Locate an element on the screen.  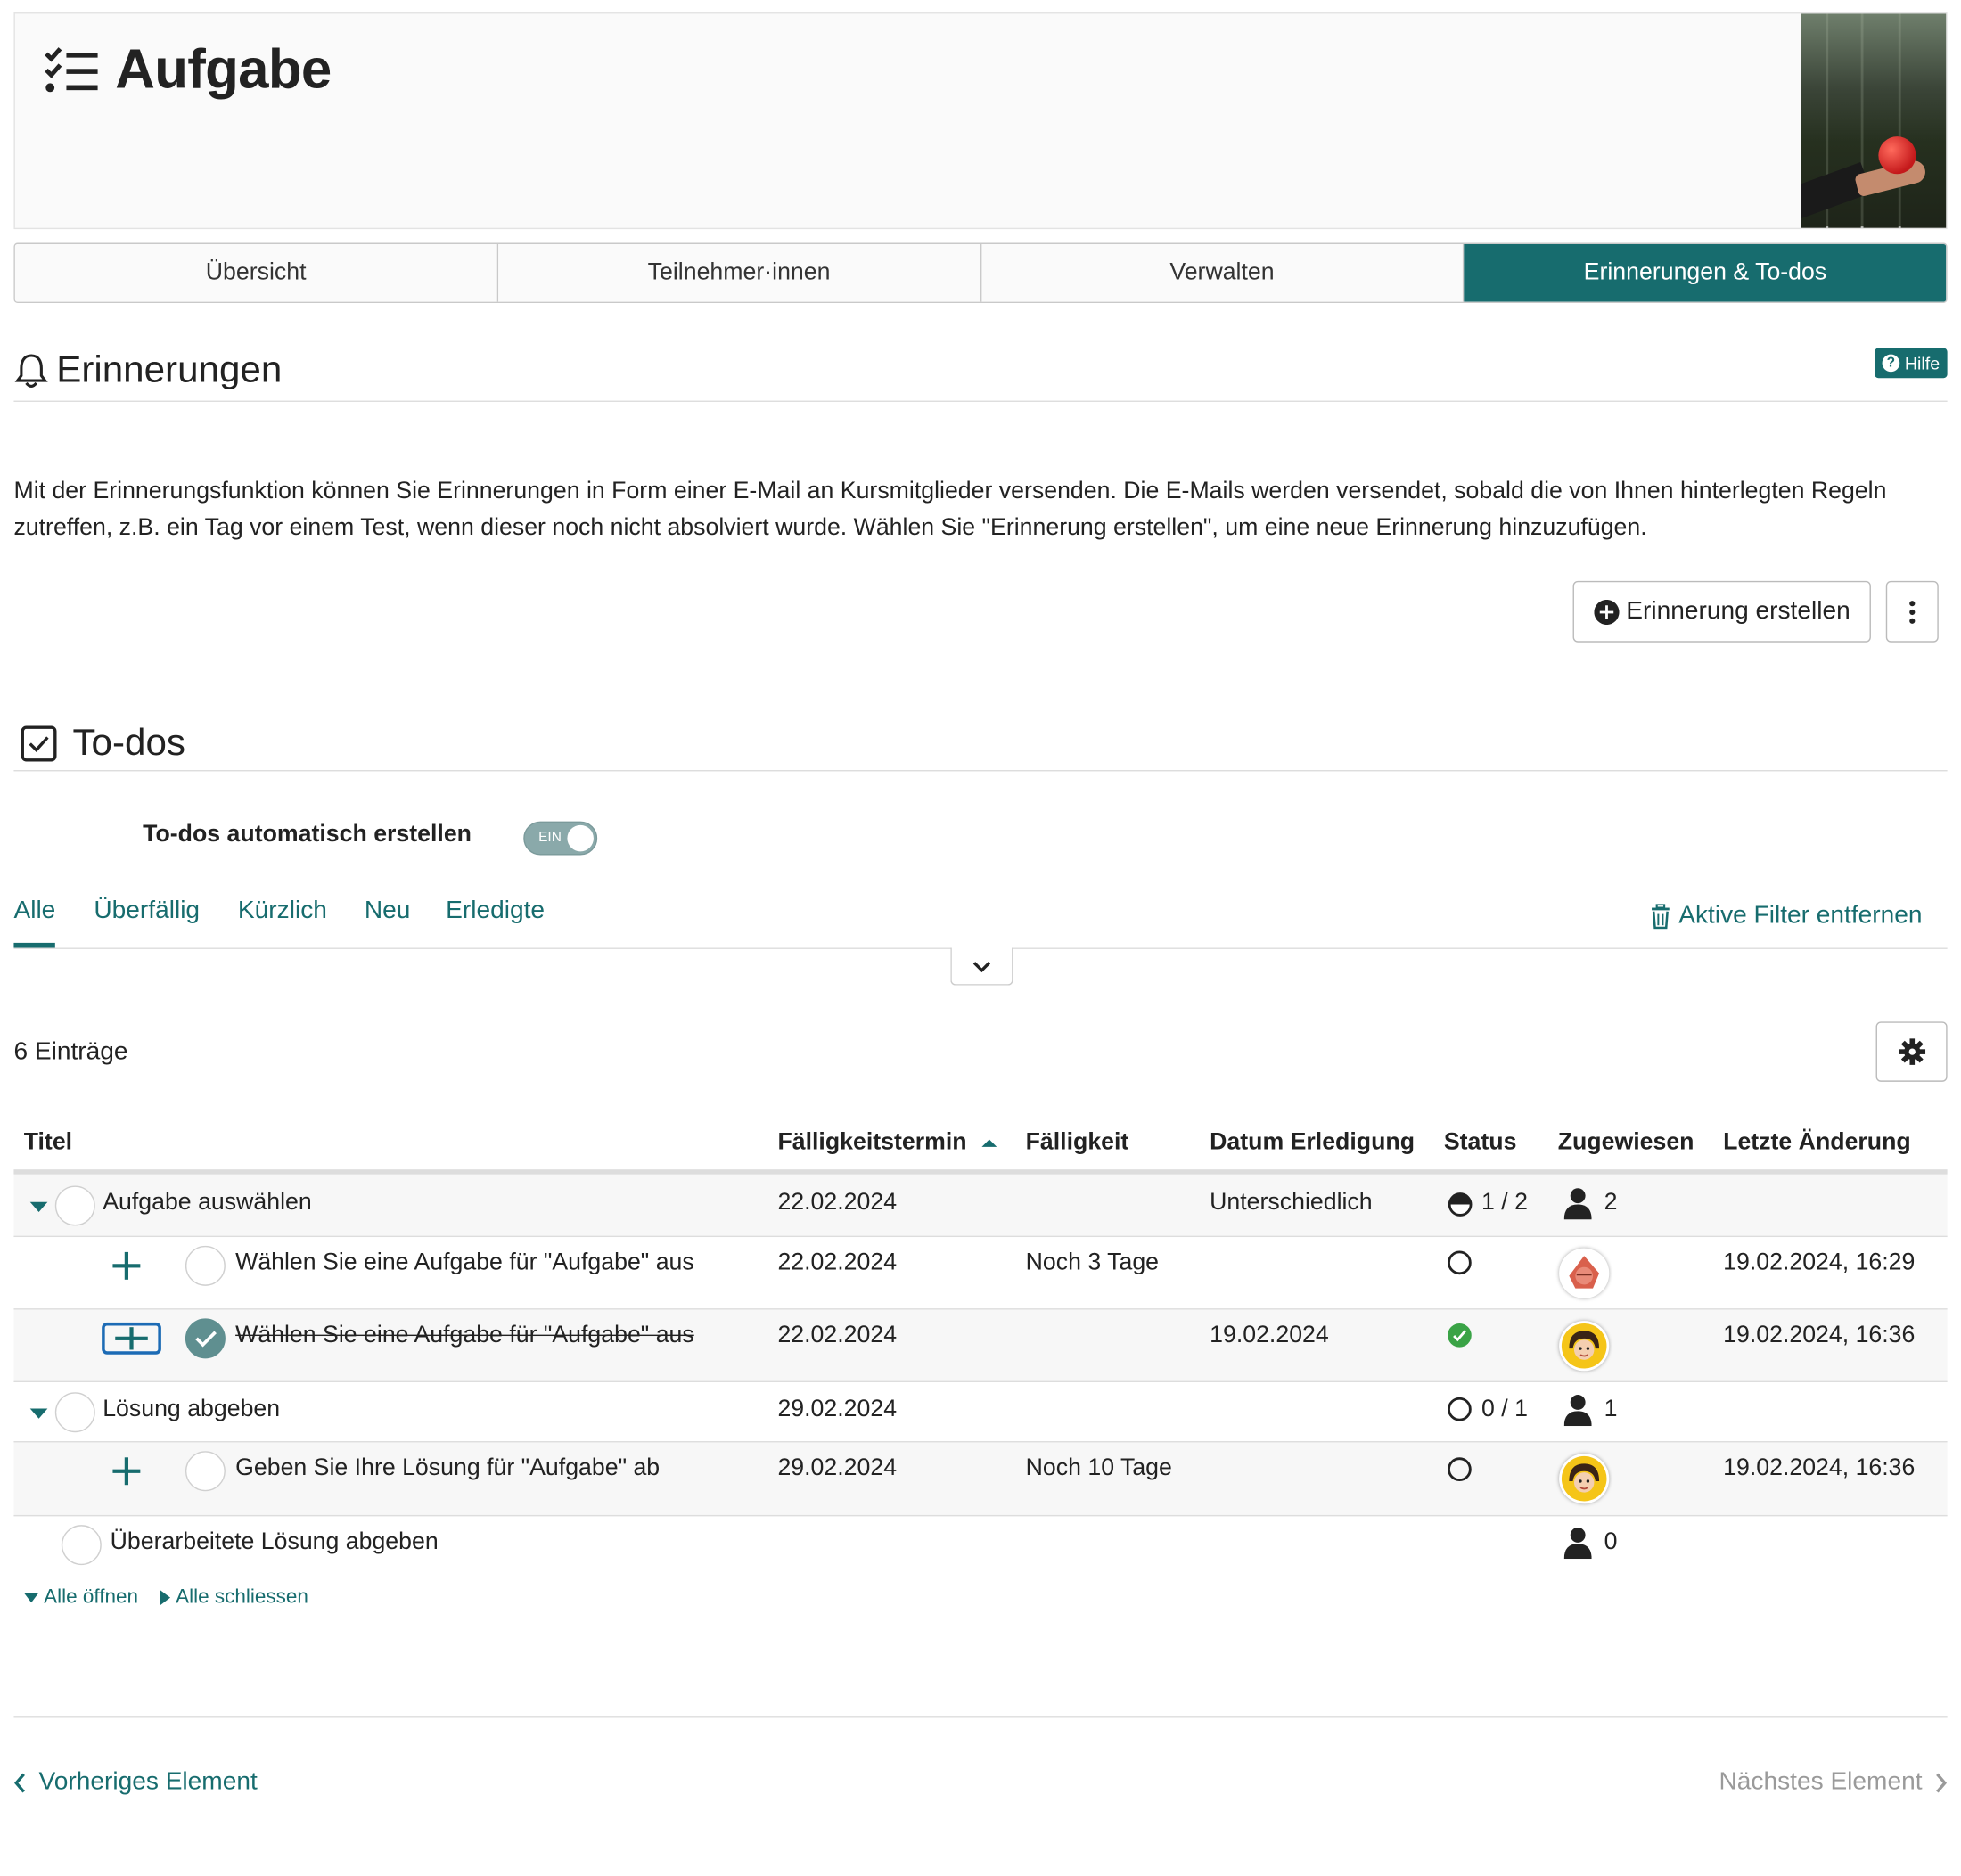
row-done-date: 19.02.2024 is located at coordinates (1269, 1336).